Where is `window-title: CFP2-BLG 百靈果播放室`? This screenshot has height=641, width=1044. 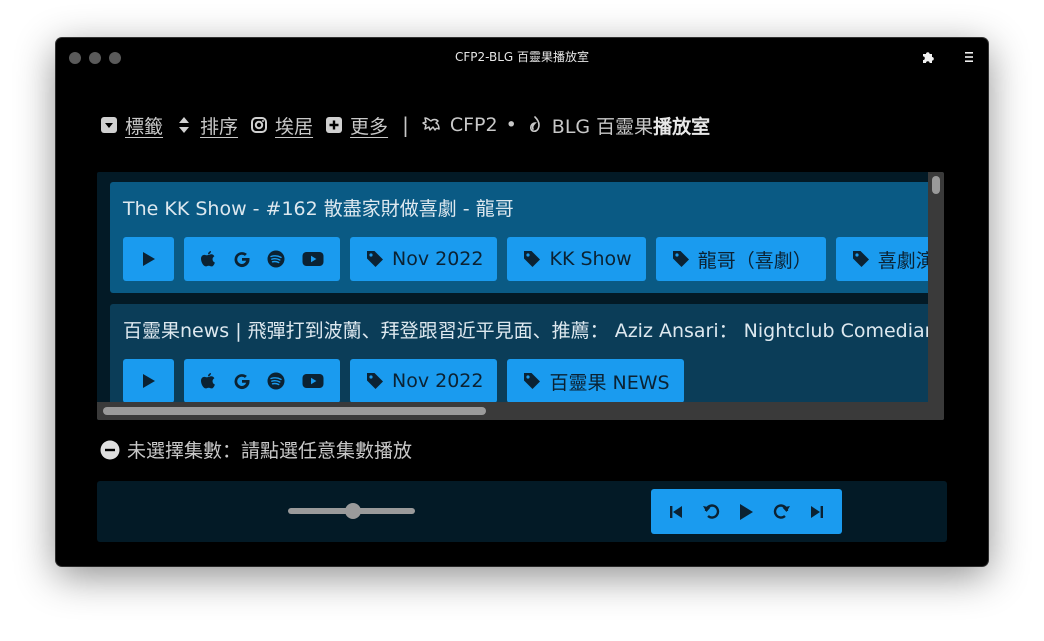 window-title: CFP2-BLG 百靈果播放室 is located at coordinates (522, 57).